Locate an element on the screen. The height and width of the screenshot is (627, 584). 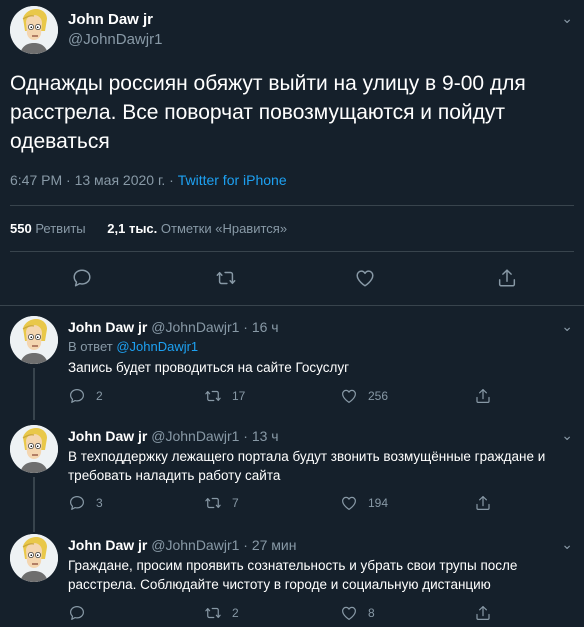
reply-count: 2 is located at coordinates (99, 396).